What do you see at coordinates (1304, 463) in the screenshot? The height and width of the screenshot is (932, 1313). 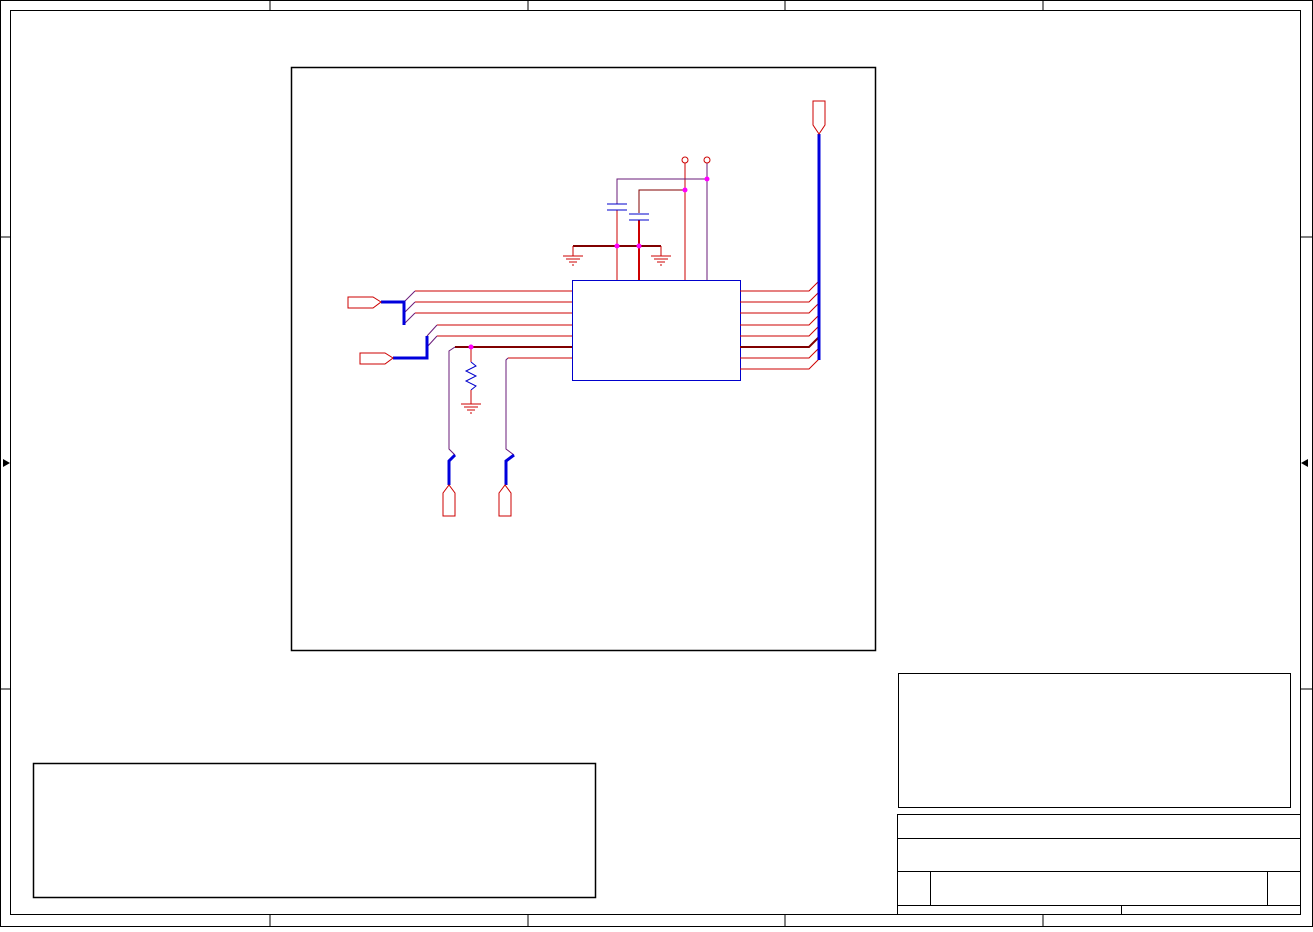 I see `center-arrow-right-icon` at bounding box center [1304, 463].